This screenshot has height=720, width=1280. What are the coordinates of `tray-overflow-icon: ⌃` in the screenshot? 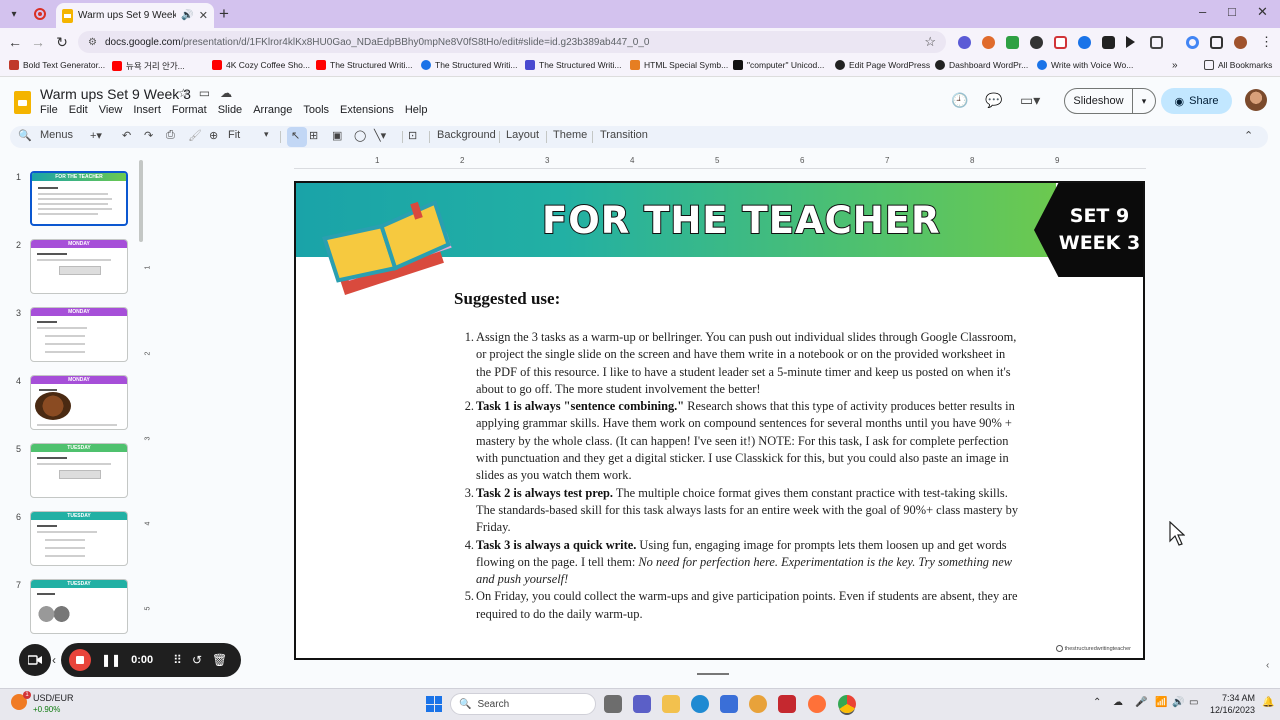 It's located at (1097, 702).